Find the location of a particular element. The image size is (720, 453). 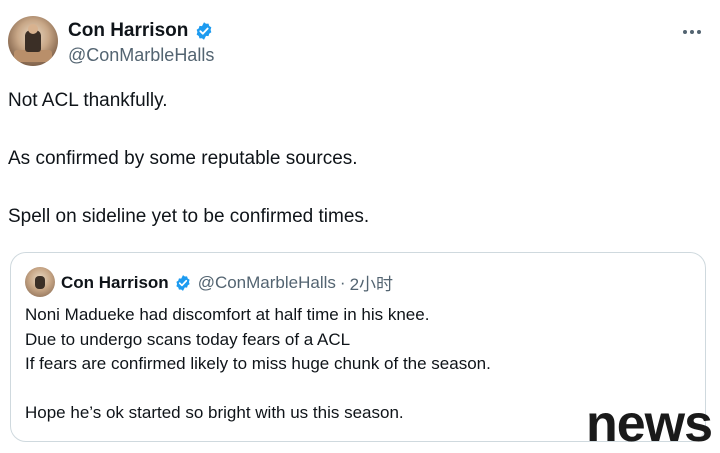

quoted-tweet-header: Con Harrison @ConMarbleHalls · 2小时 is located at coordinates (227, 282).